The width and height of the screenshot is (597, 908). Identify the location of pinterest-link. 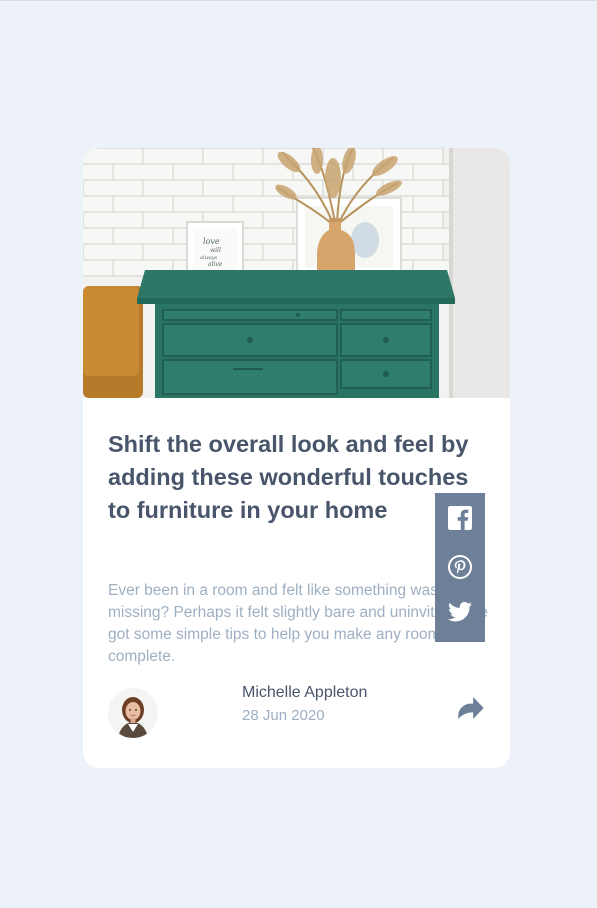
(460, 567).